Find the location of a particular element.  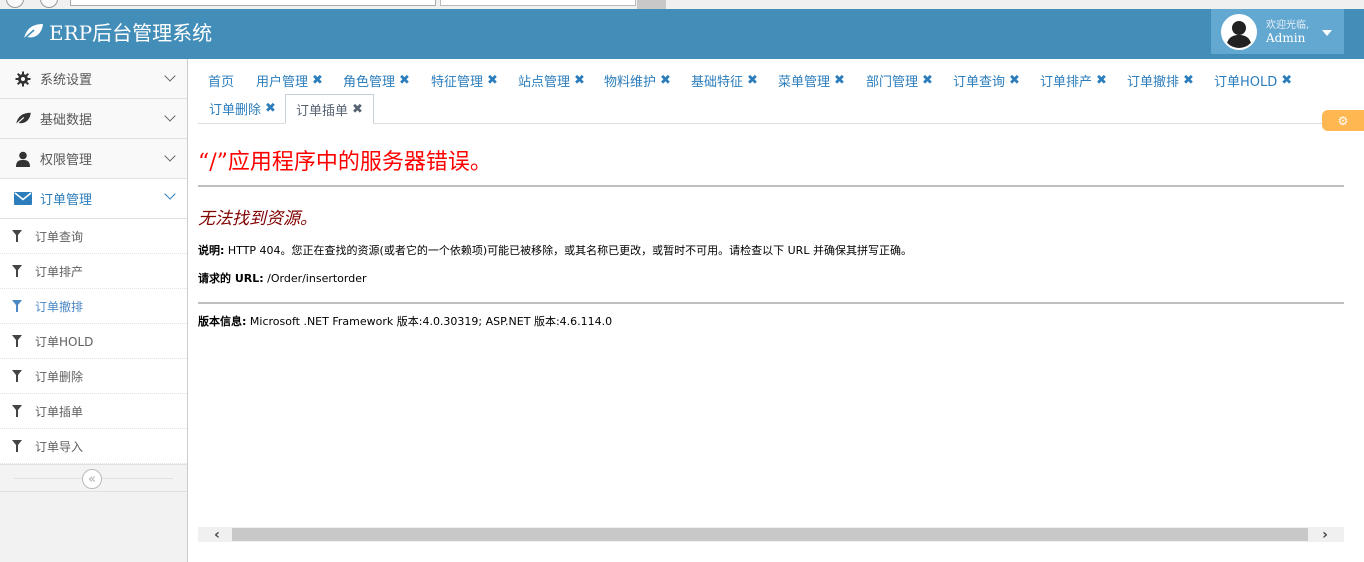

submenu-item-order-delete: 订单删除 is located at coordinates (93, 376).